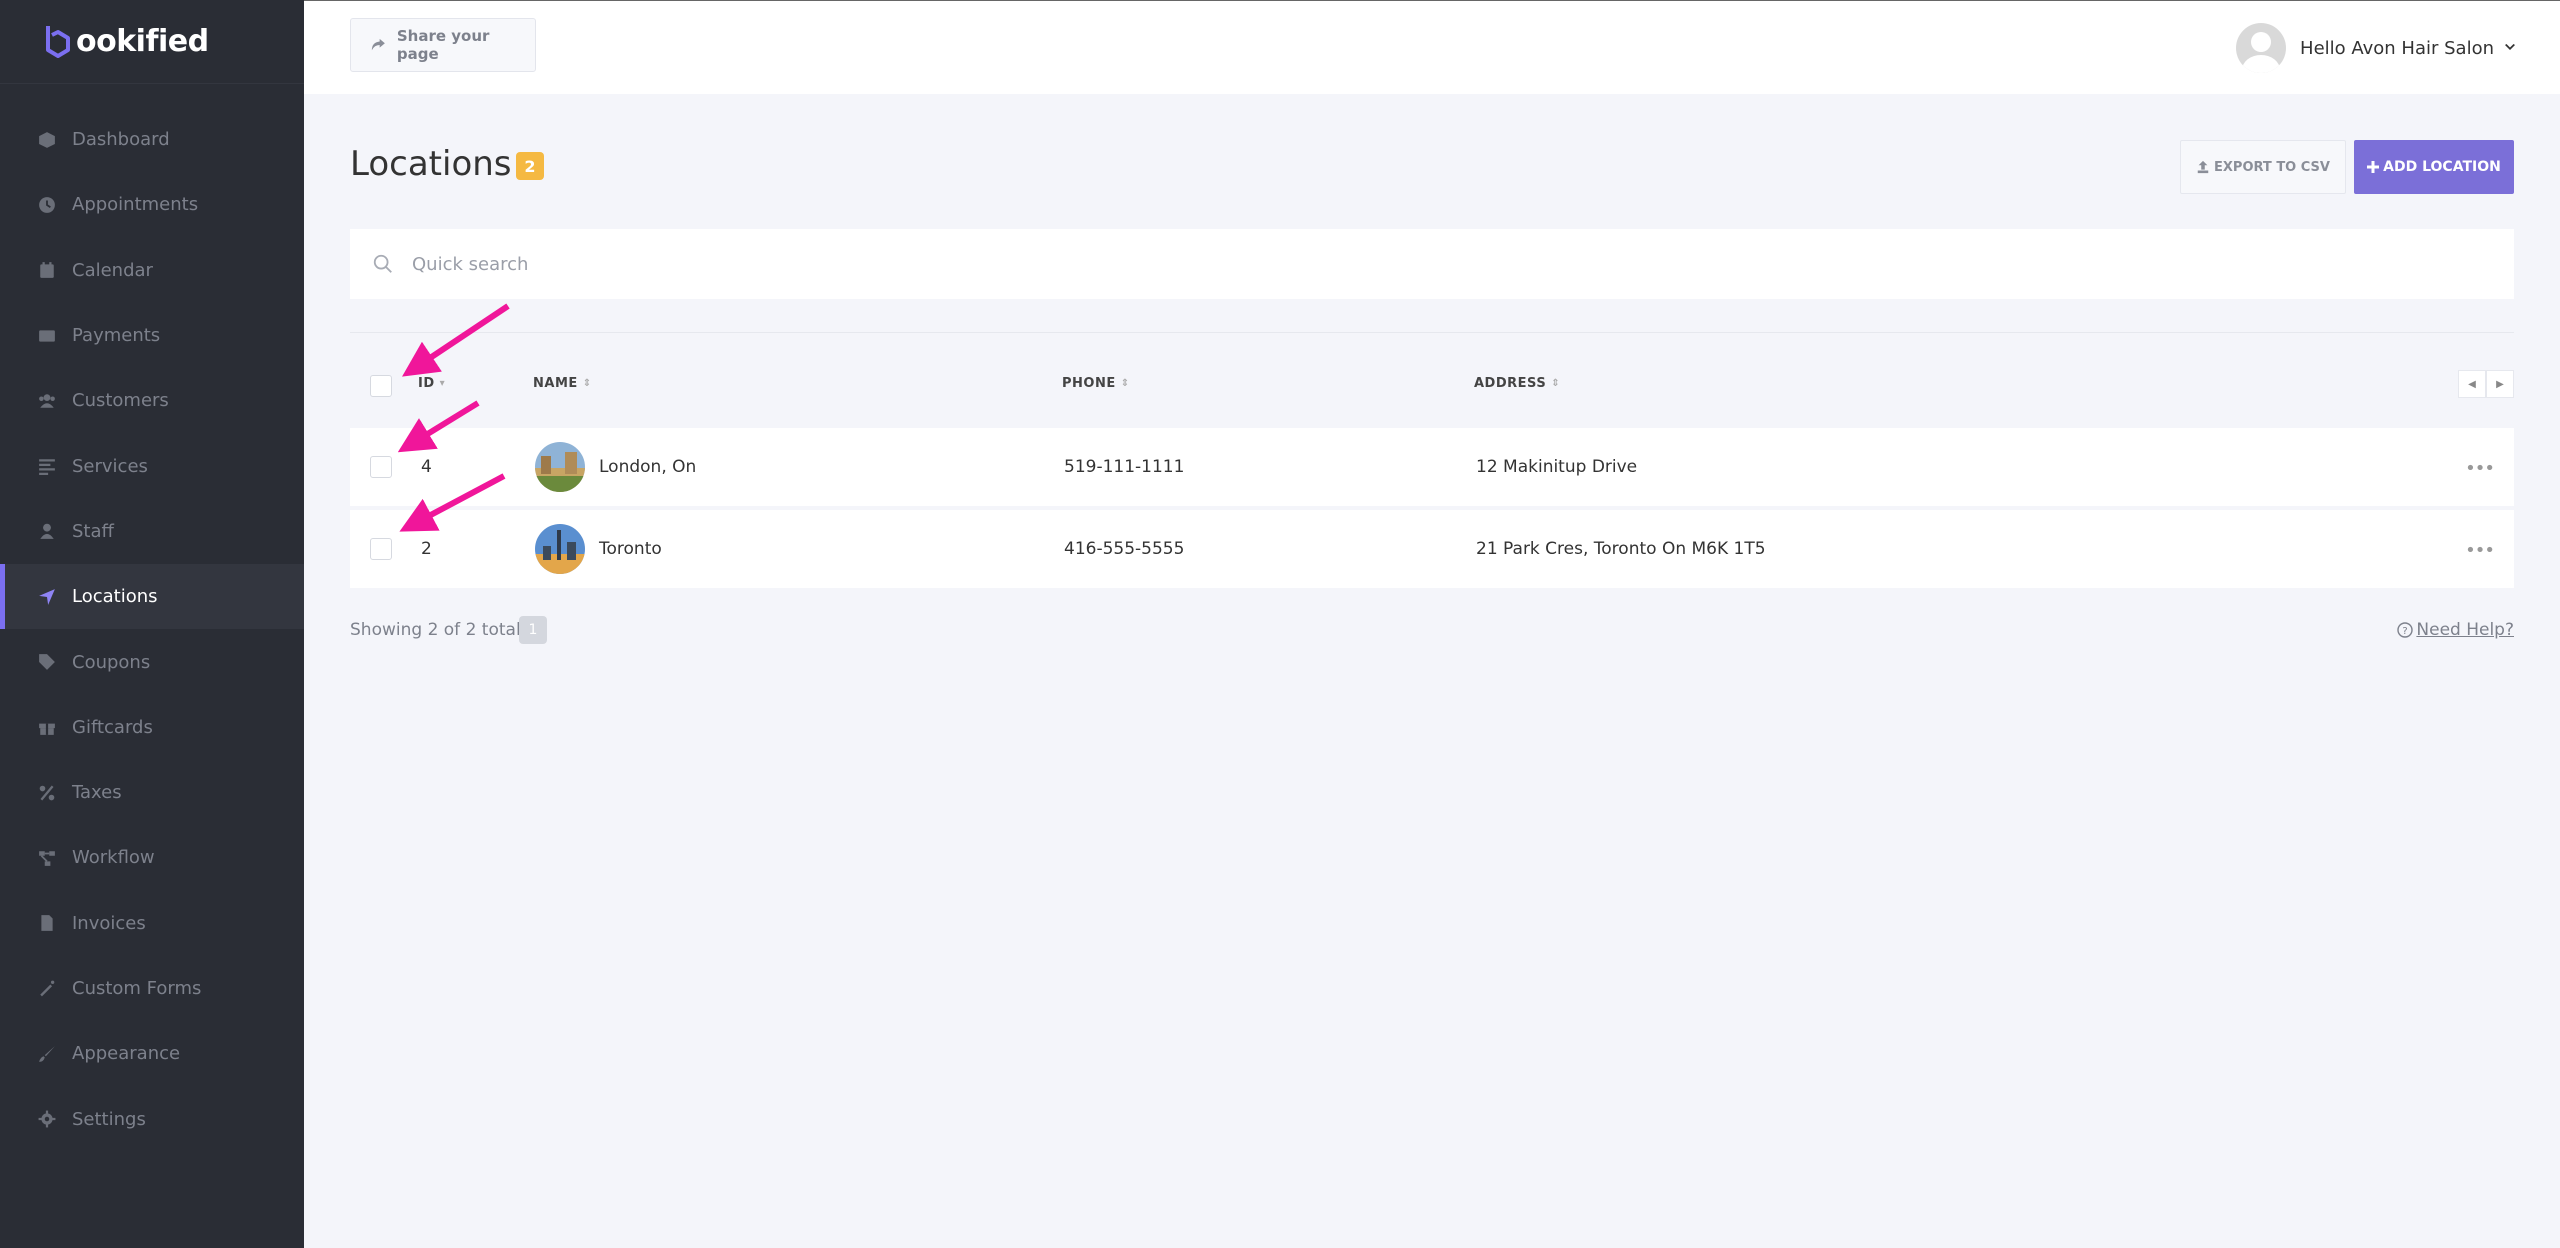 The width and height of the screenshot is (2560, 1248). I want to click on column-pager: ◀ ▶, so click(2486, 384).